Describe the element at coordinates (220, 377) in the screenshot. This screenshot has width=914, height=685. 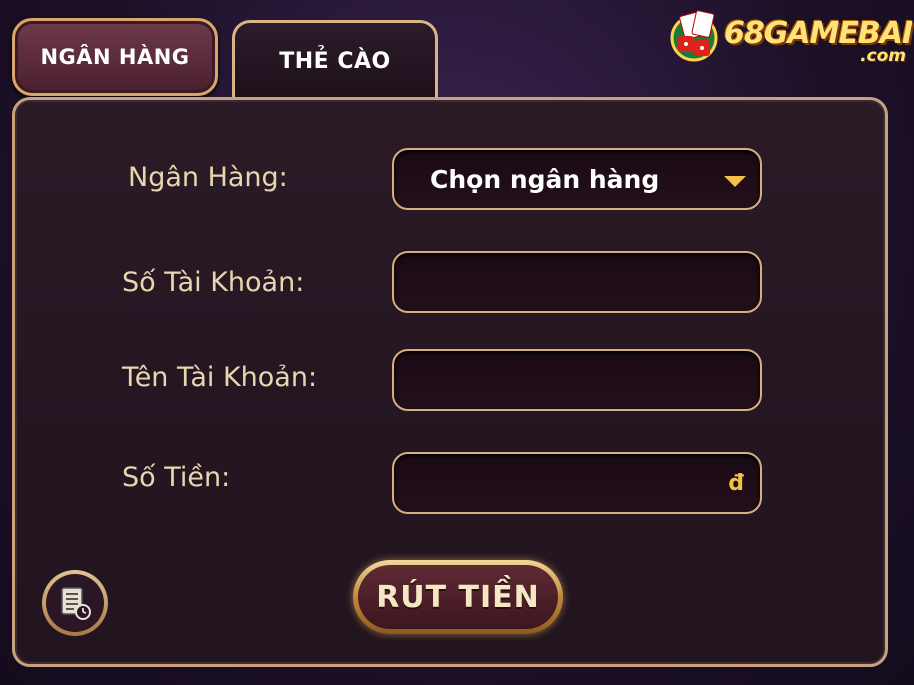
I see `account-name-label: Tên Tài Khoản:` at that location.